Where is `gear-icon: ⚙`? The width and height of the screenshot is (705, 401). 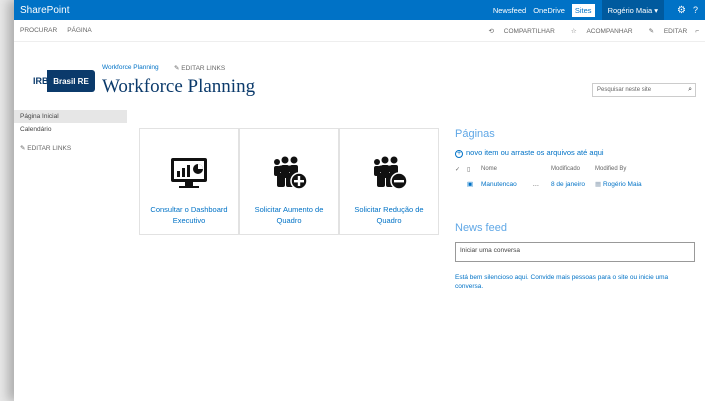
gear-icon: ⚙ is located at coordinates (681, 10).